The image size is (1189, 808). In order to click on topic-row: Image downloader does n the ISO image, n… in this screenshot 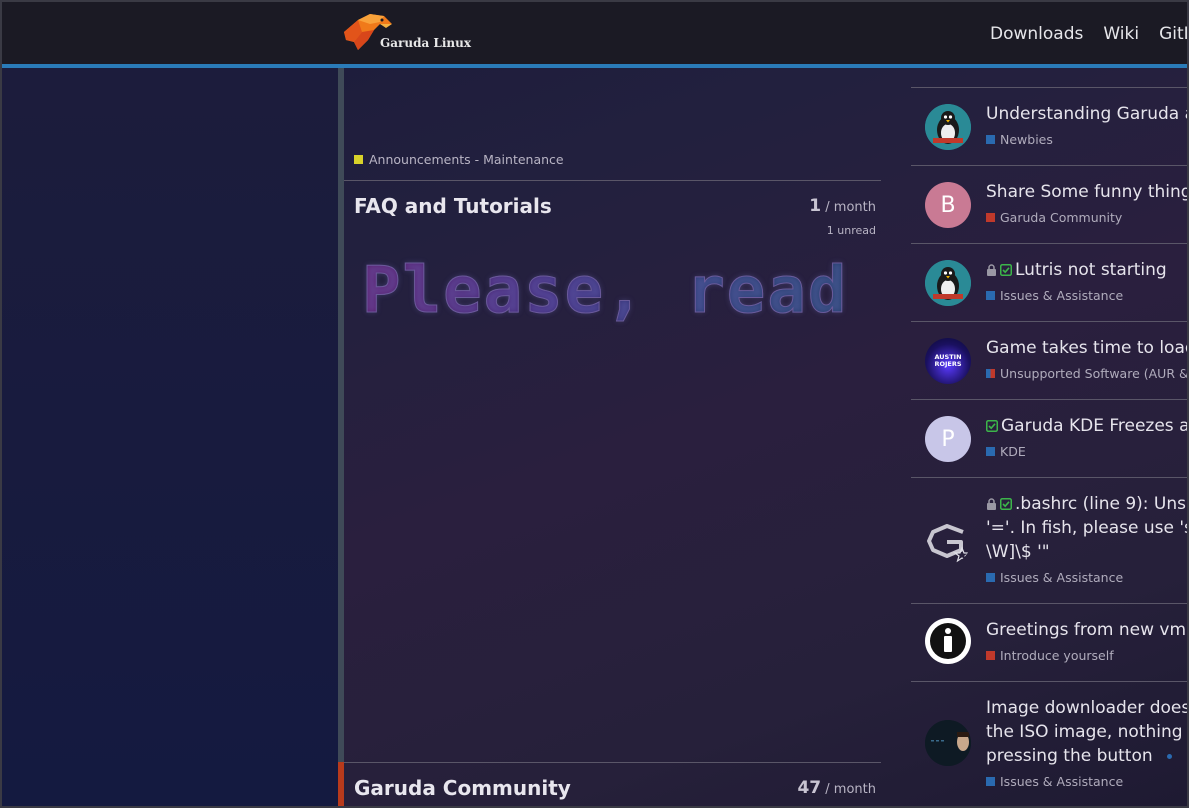, I will do `click(1050, 745)`.